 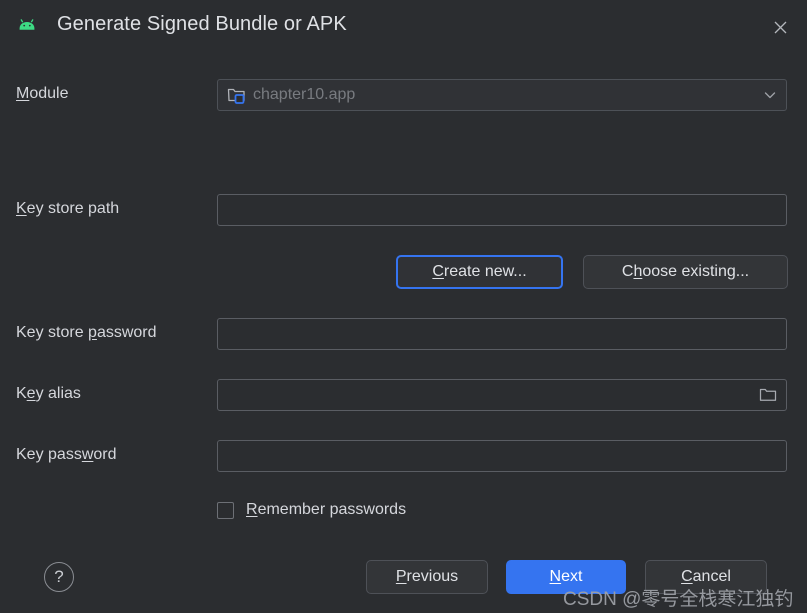 What do you see at coordinates (252, 509) in the screenshot?
I see `remember-passwords-mnemonic: R` at bounding box center [252, 509].